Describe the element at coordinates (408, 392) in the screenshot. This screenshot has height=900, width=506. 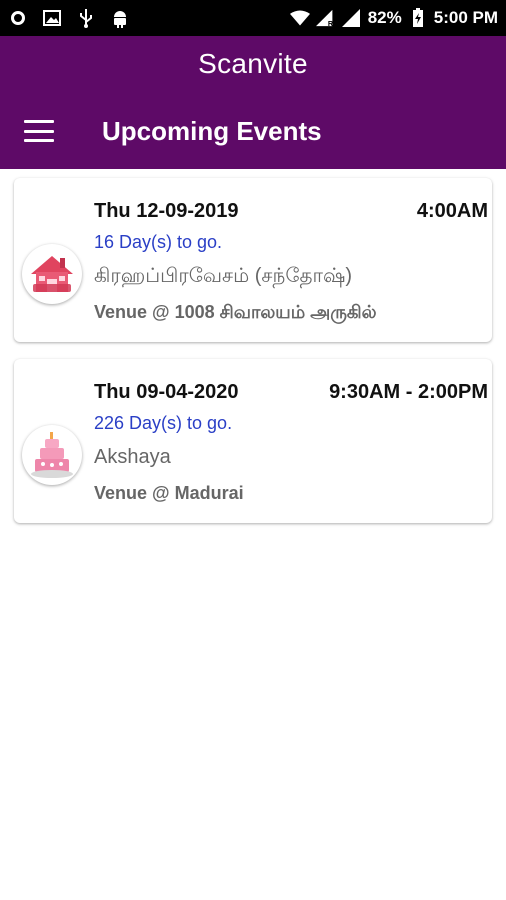
I see `event-time: 9:30AM - 2:00PM` at that location.